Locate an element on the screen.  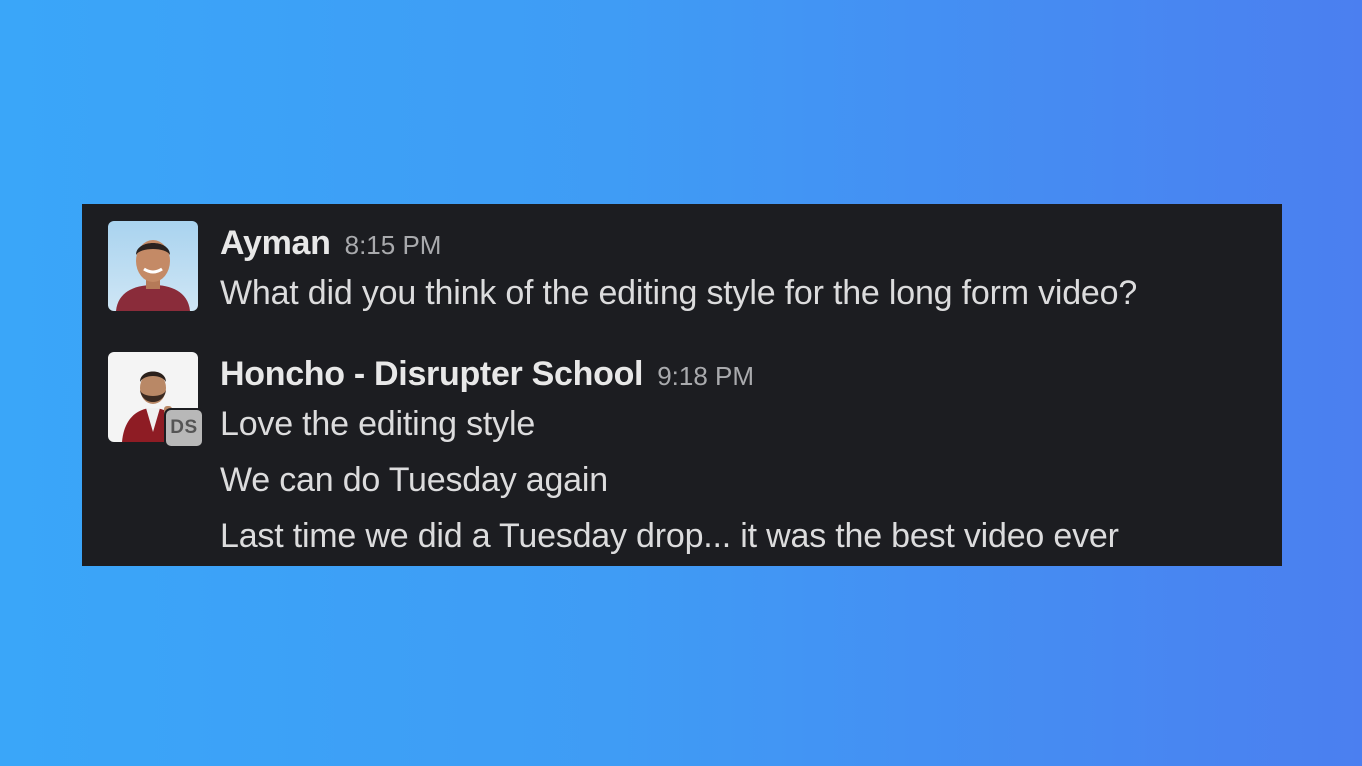
avatar-photo is located at coordinates (153, 266).